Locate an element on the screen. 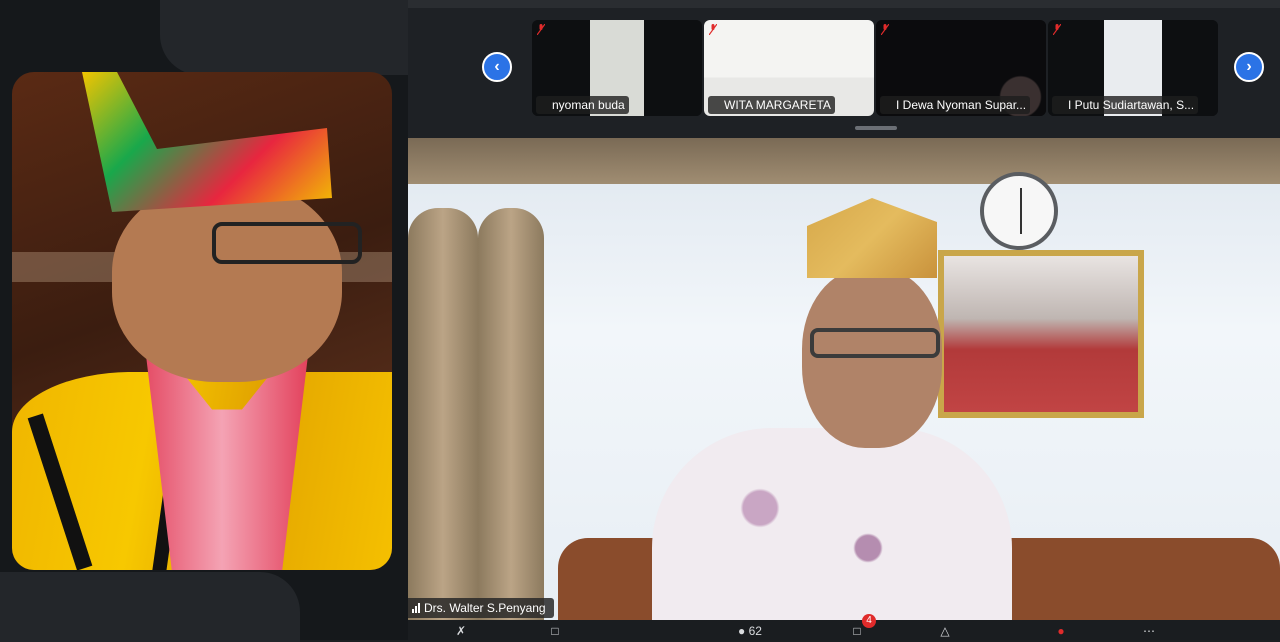 This screenshot has height=642, width=1280. participants-button: ● 62 is located at coordinates (750, 632).